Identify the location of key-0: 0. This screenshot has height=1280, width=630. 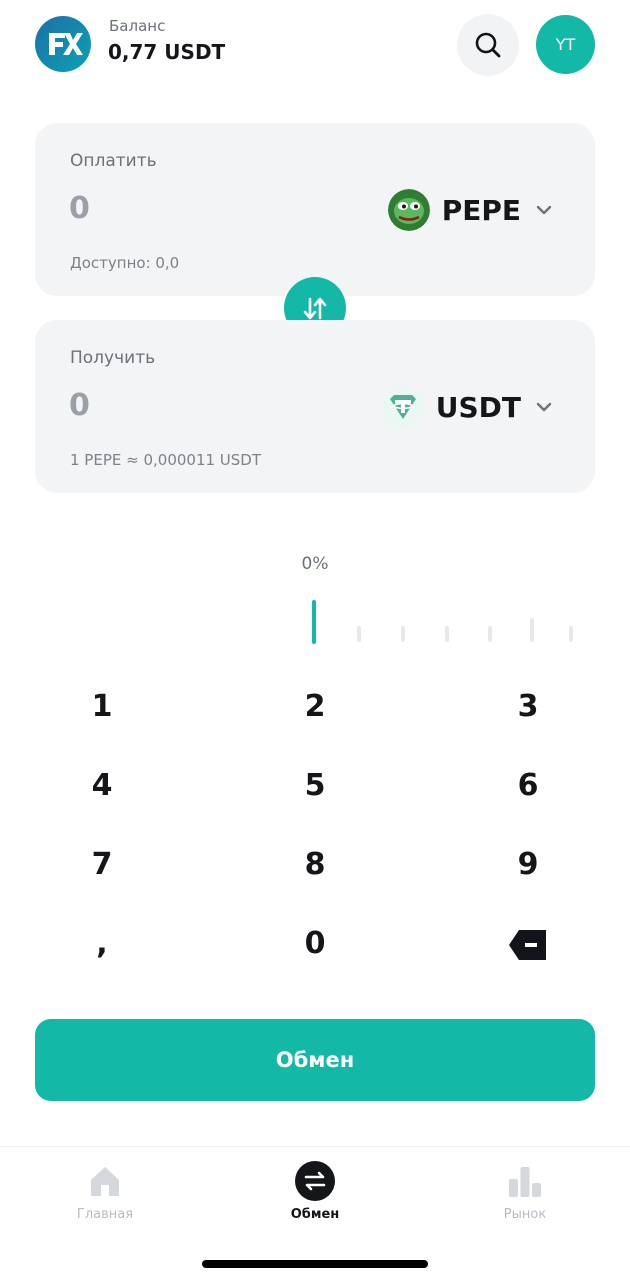
(315, 944).